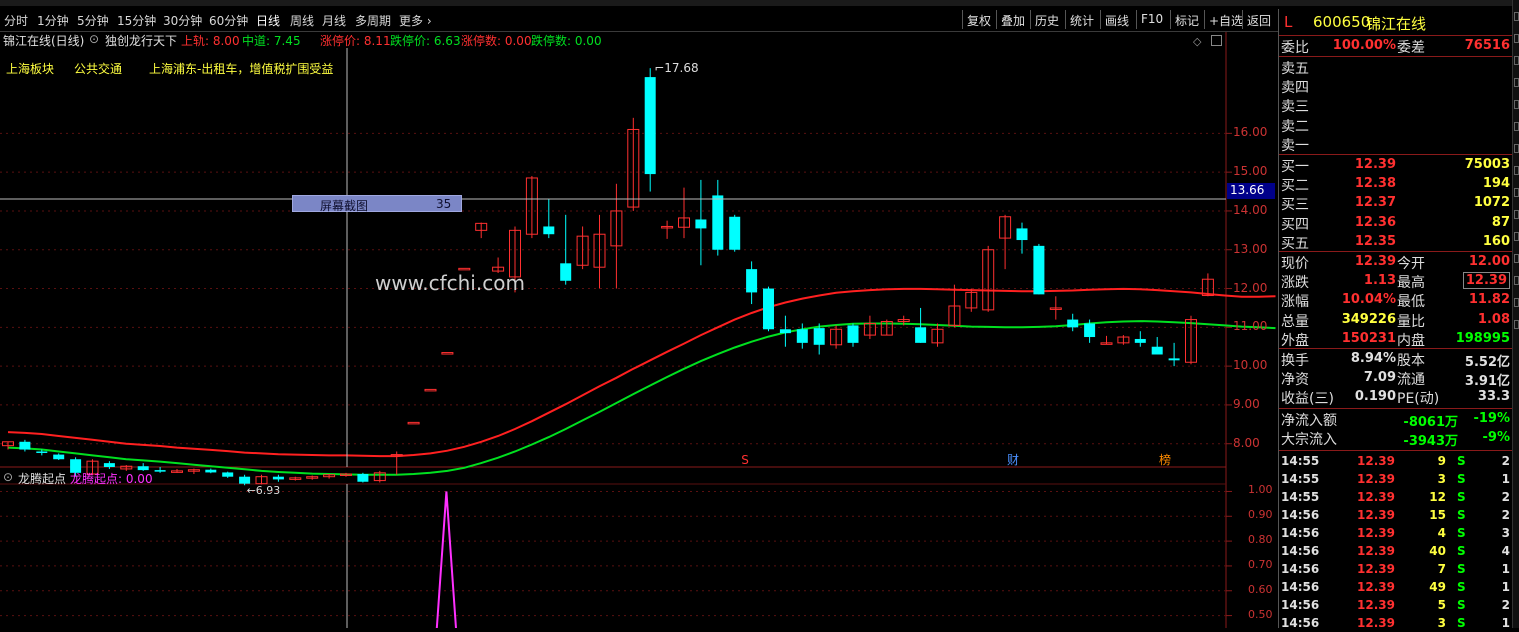 Image resolution: width=1519 pixels, height=632 pixels. Describe the element at coordinates (1491, 418) in the screenshot. I see `flow-percent: -19%` at that location.